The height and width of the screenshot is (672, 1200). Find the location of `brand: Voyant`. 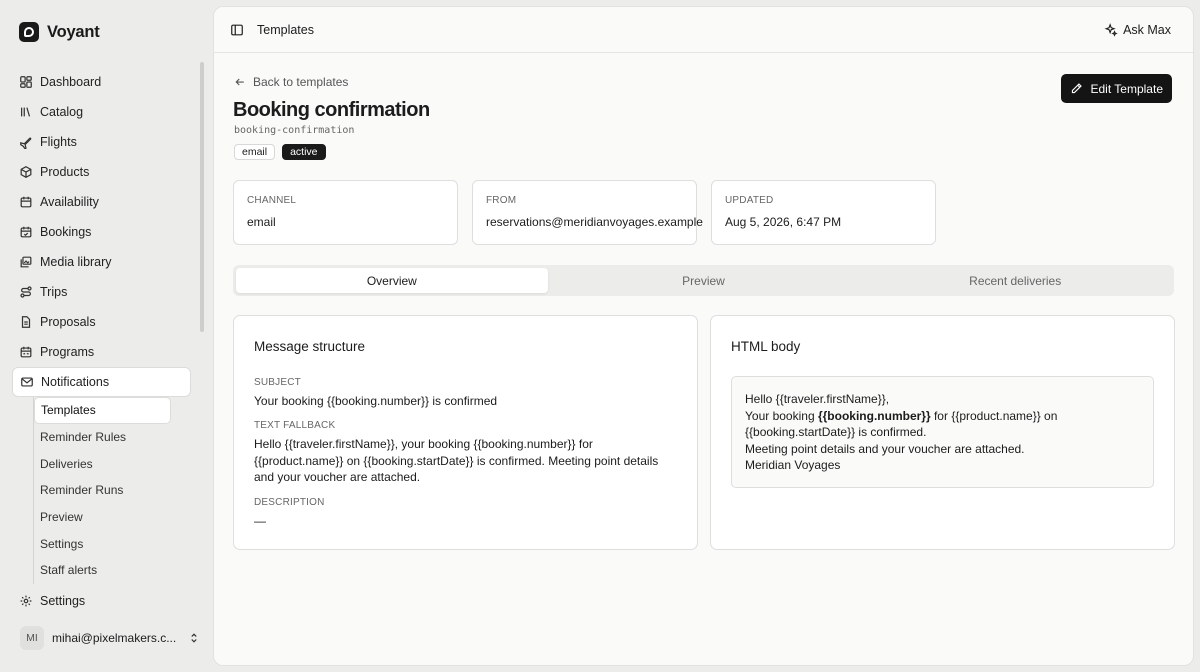

brand: Voyant is located at coordinates (59, 32).